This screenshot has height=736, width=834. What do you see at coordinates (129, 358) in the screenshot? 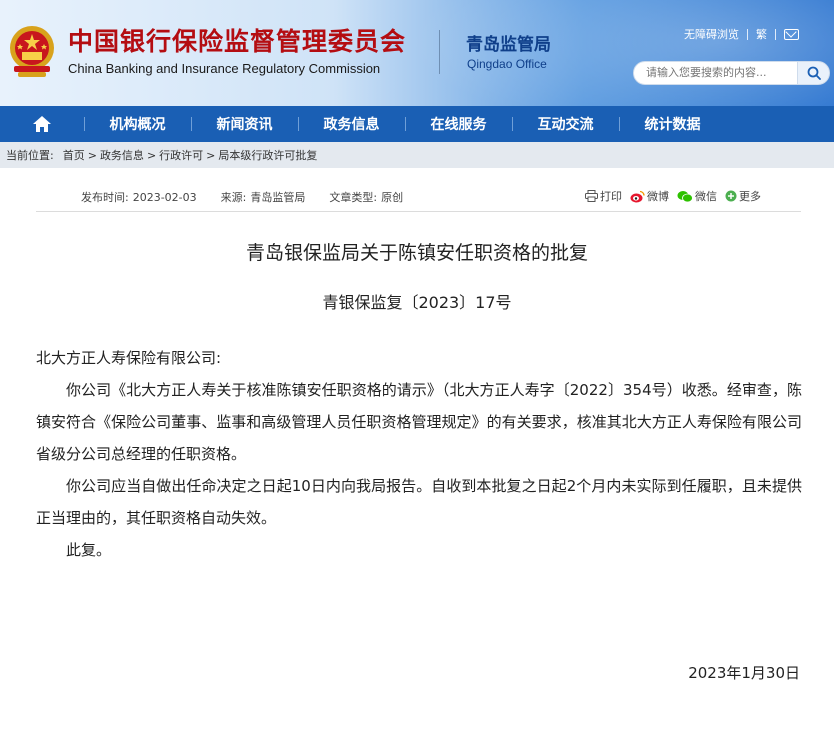
I see `salutation: 北大方正人寿保险有限公司:` at bounding box center [129, 358].